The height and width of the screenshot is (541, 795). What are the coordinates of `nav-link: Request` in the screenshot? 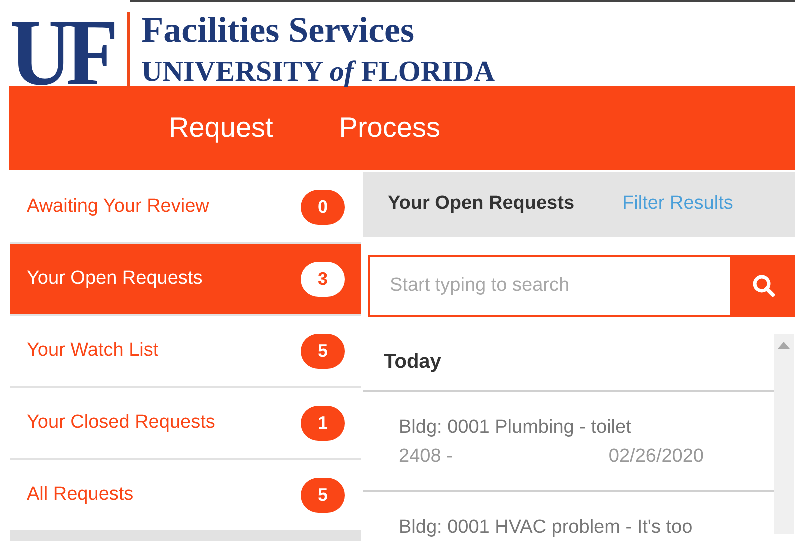 It's located at (221, 128).